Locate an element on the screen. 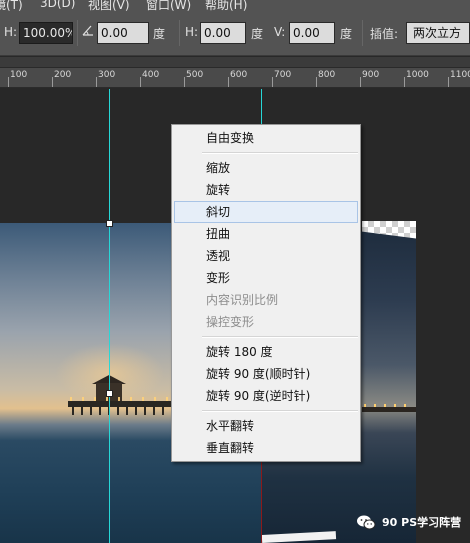 The image size is (470, 543). angle-icon is located at coordinates (88, 31).